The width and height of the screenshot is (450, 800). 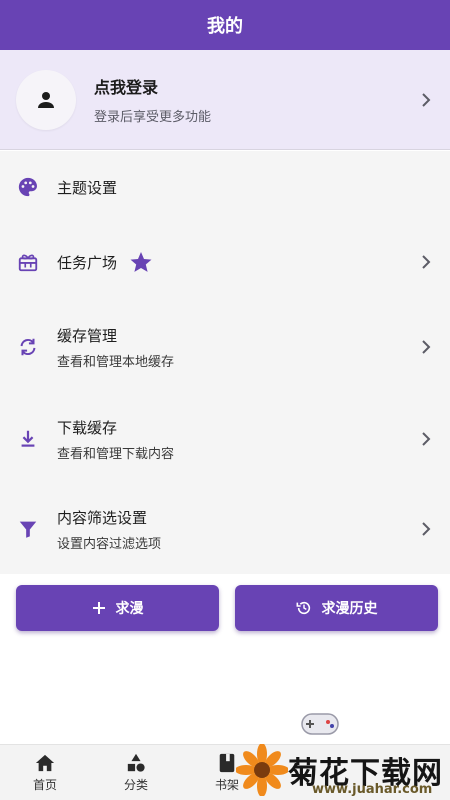 I want to click on person-icon, so click(x=46, y=99).